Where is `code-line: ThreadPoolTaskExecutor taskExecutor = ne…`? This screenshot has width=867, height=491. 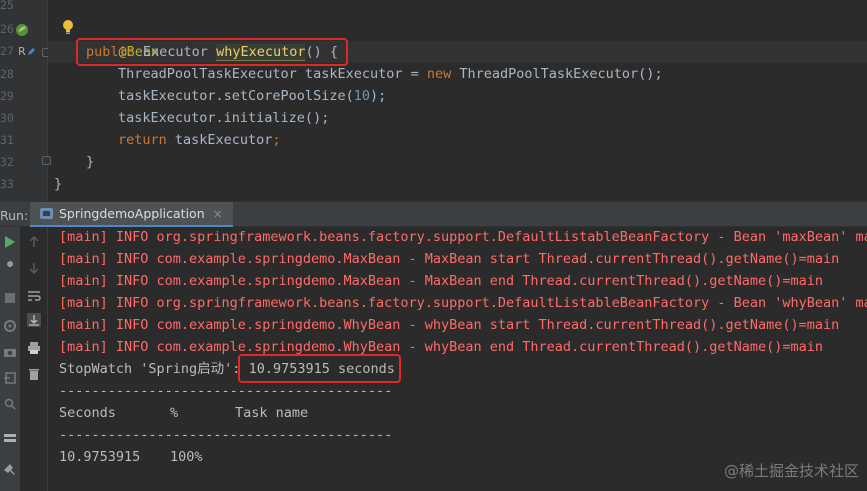
code-line: ThreadPoolTaskExecutor taskExecutor = ne… is located at coordinates (390, 74).